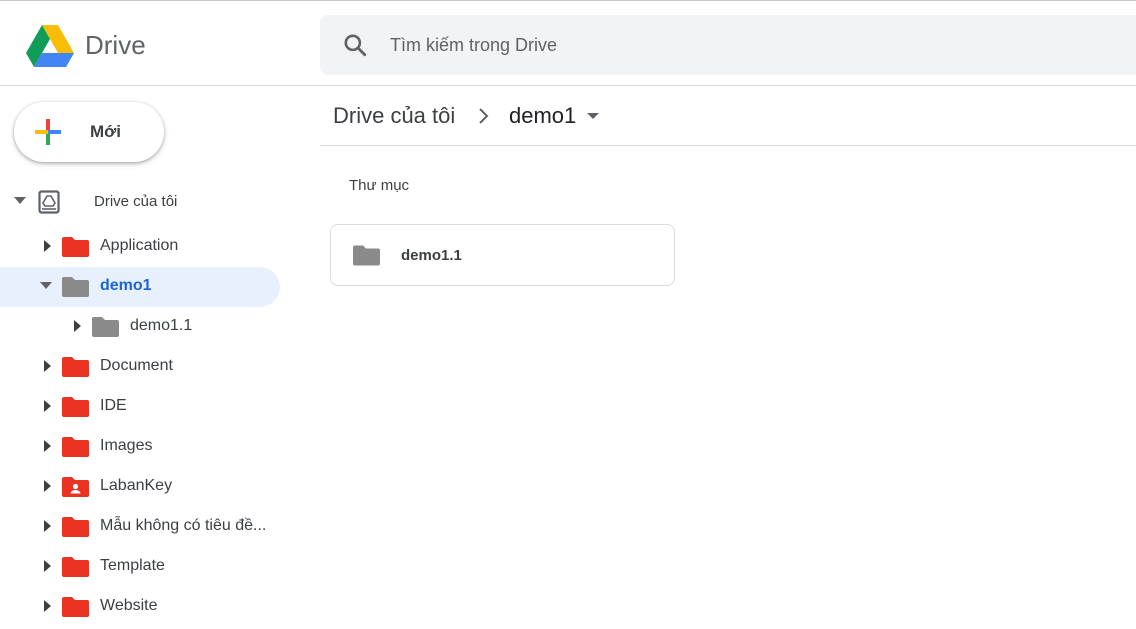 The image size is (1136, 629). Describe the element at coordinates (431, 255) in the screenshot. I see `folder-card-label: demo1.1` at that location.